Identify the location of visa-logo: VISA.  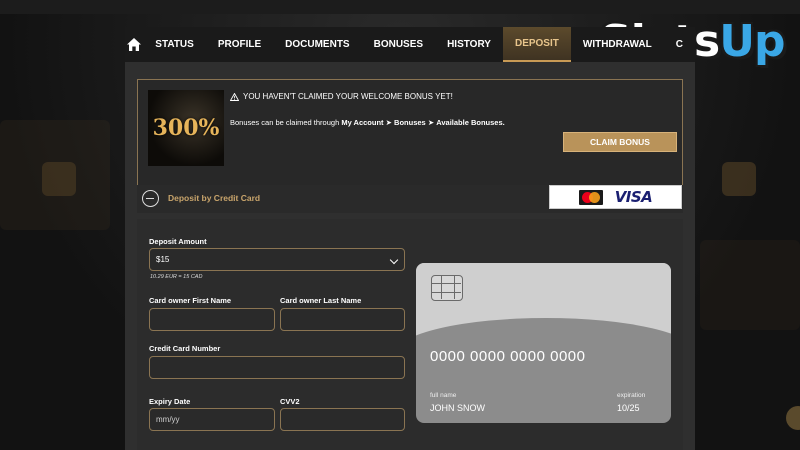
(633, 197).